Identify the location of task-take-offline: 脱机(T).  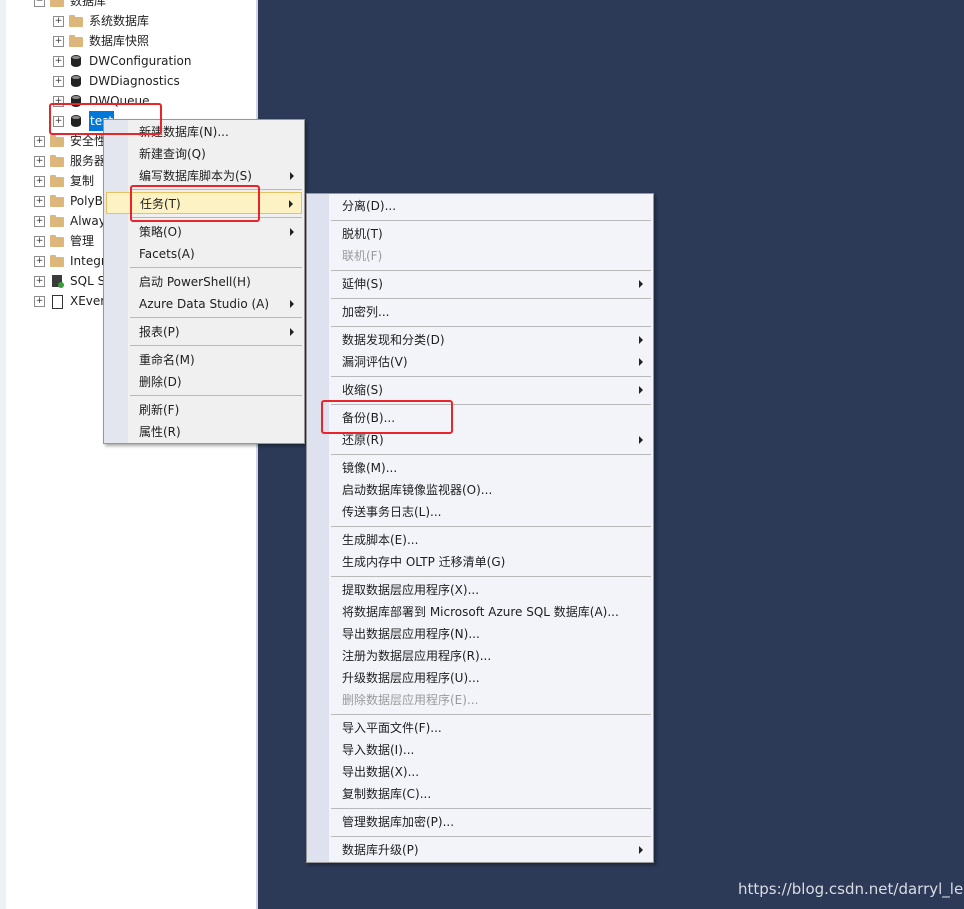
(480, 234).